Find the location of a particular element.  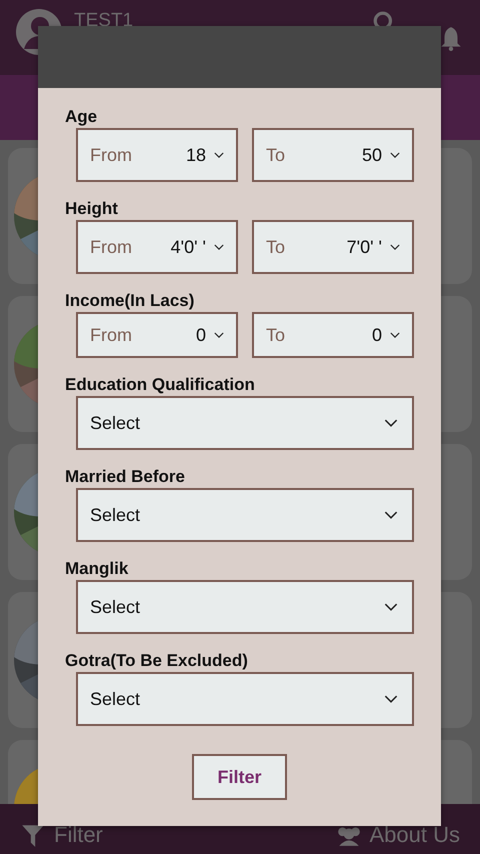

dropdown-field: To 50 is located at coordinates (333, 155).